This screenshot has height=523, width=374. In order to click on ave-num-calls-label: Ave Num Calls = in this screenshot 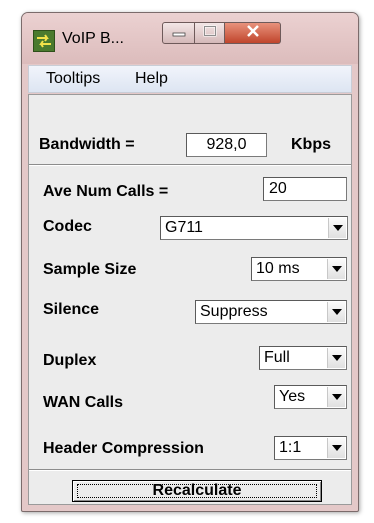, I will do `click(106, 191)`.